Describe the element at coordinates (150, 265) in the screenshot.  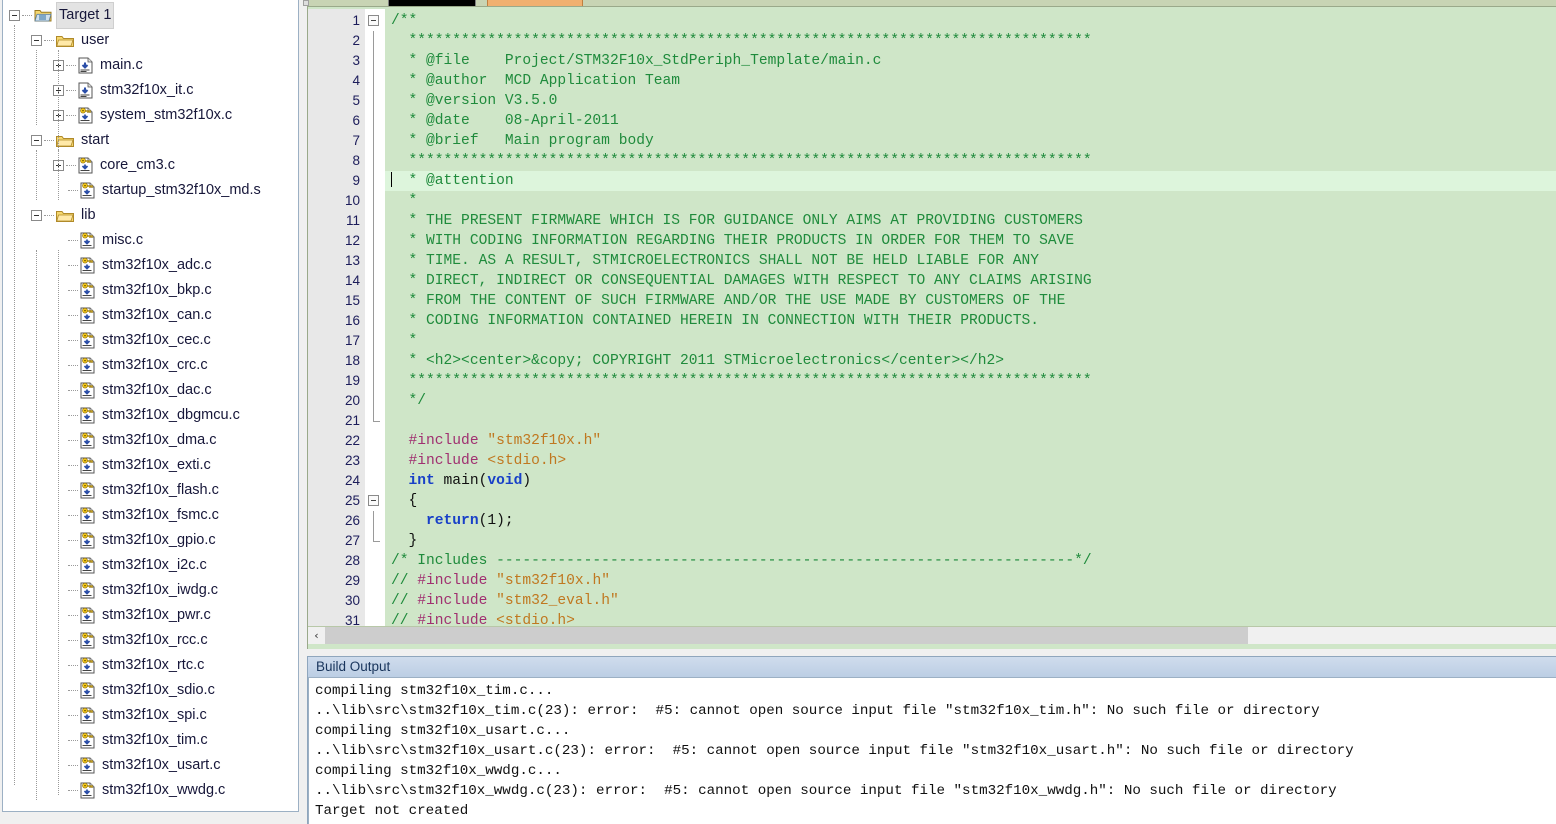
I see `tree-file-item: stm32f10x_adc.c` at that location.